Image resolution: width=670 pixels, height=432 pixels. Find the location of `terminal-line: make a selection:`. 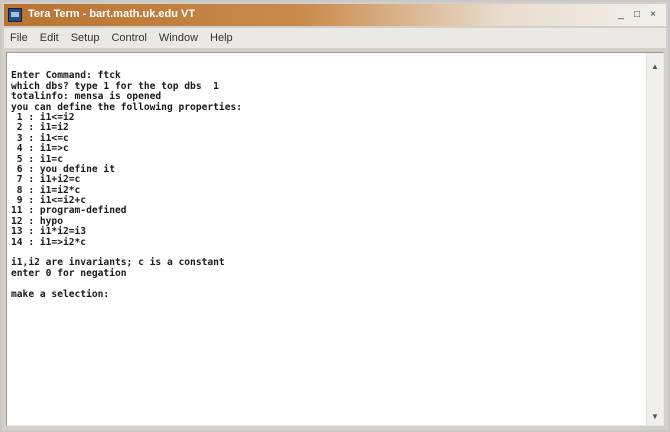

terminal-line: make a selection: is located at coordinates (60, 294).